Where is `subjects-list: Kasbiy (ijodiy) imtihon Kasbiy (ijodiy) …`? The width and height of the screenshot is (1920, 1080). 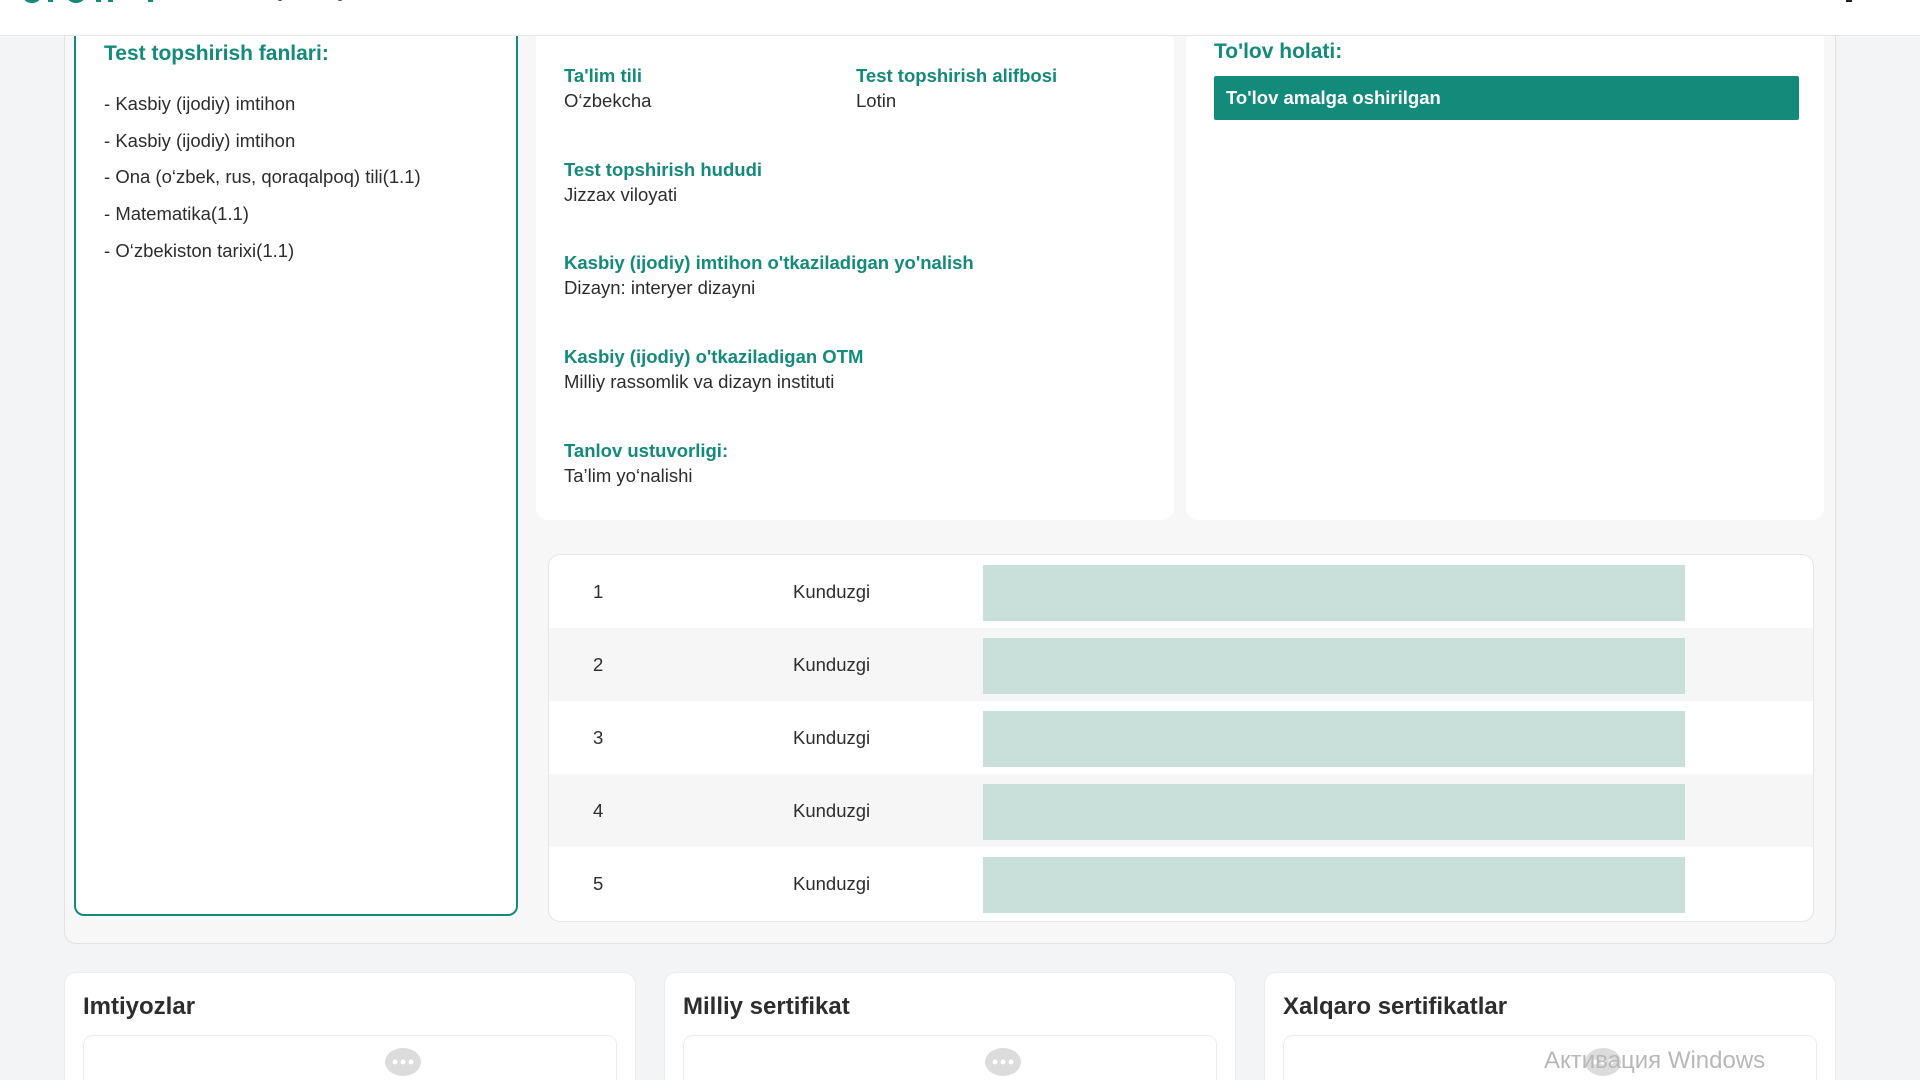
subjects-list: Kasbiy (ijodiy) imtihon Kasbiy (ijodiy) … is located at coordinates (296, 178).